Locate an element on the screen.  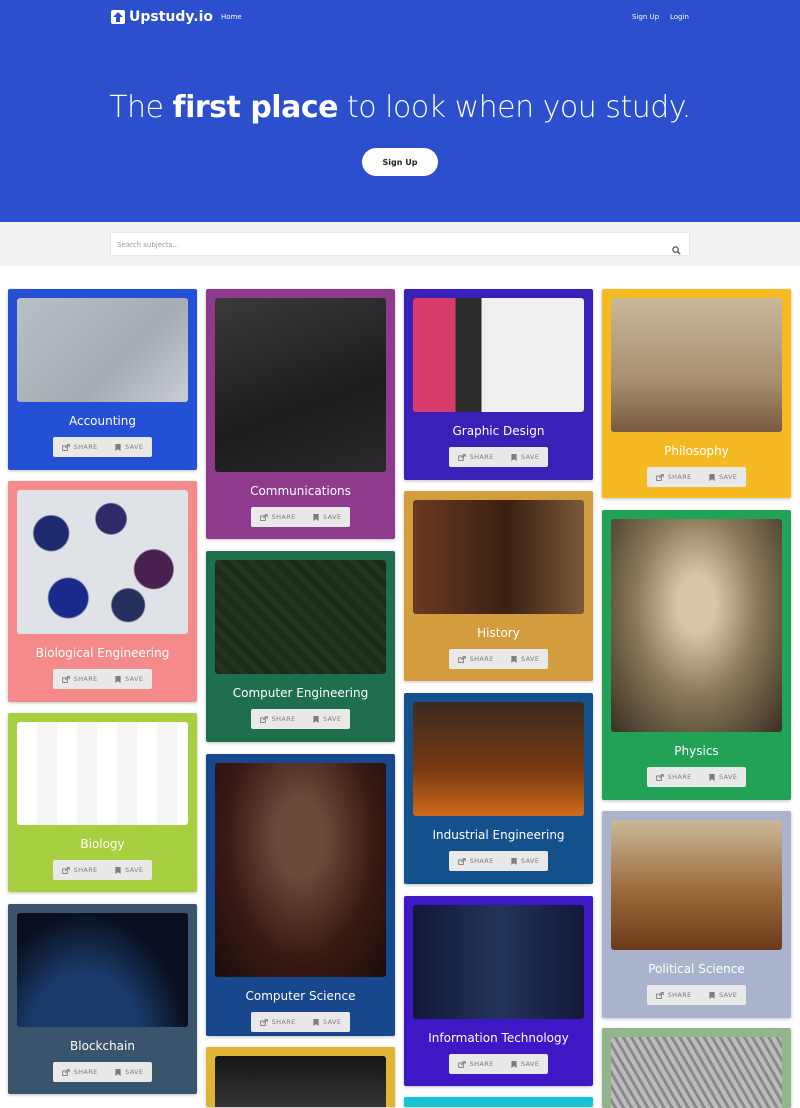
subject-title: Industrial Engineering is located at coordinates (498, 835).